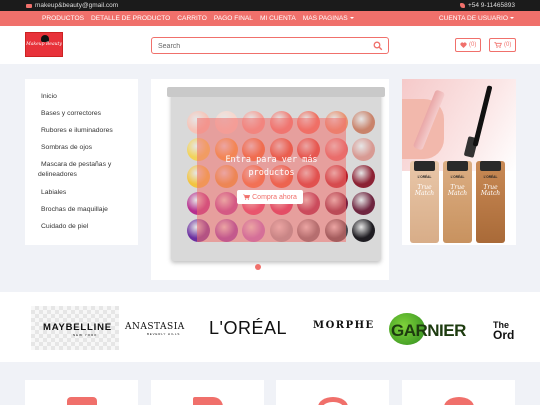 This screenshot has height=405, width=540. I want to click on brand-ordinary-line2: Ord, so click(504, 335).